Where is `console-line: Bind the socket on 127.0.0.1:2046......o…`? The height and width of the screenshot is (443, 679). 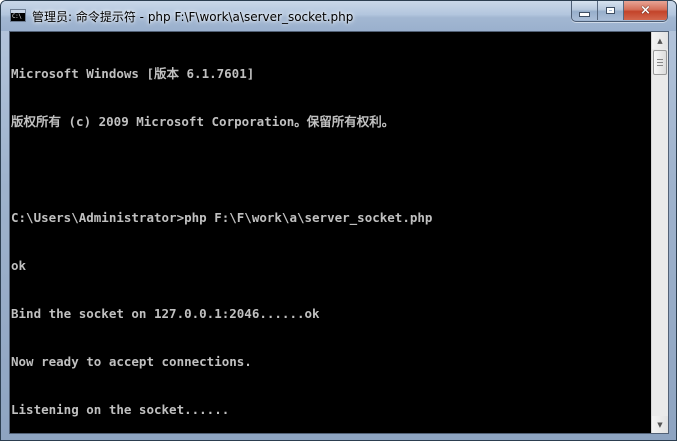 console-line: Bind the socket on 127.0.0.1:2046......o… is located at coordinates (165, 313).